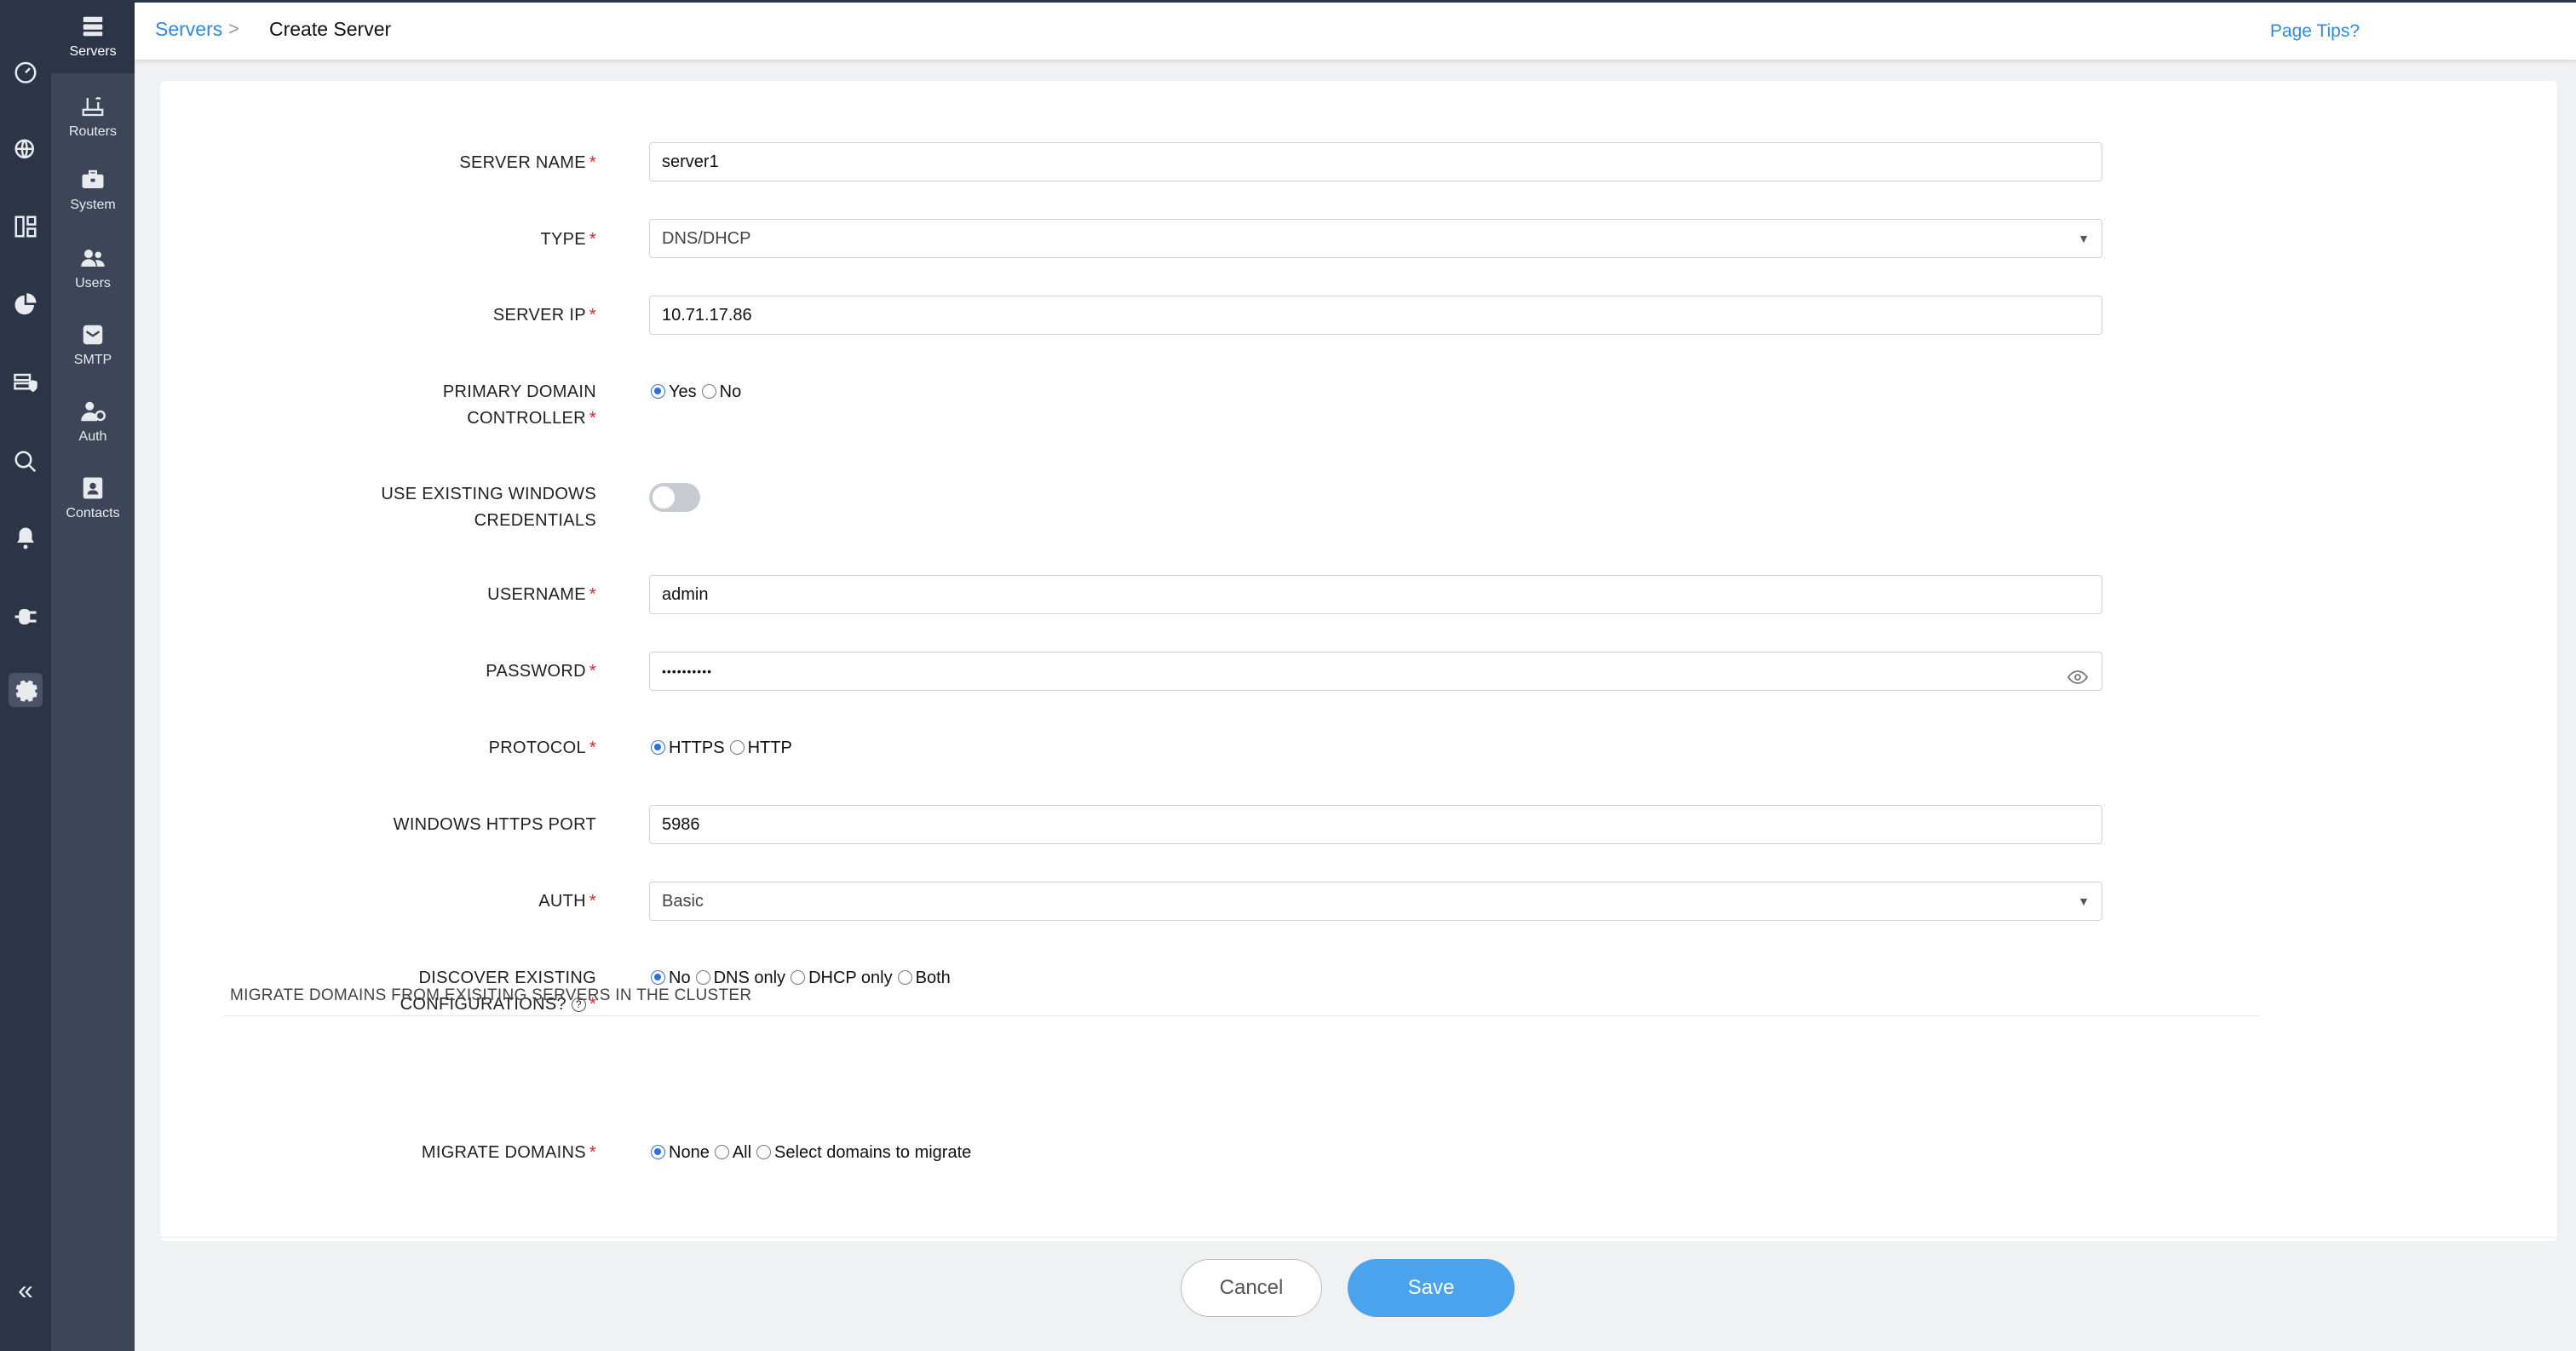 This screenshot has height=1351, width=2576. I want to click on discover-dns-only-radio, so click(703, 978).